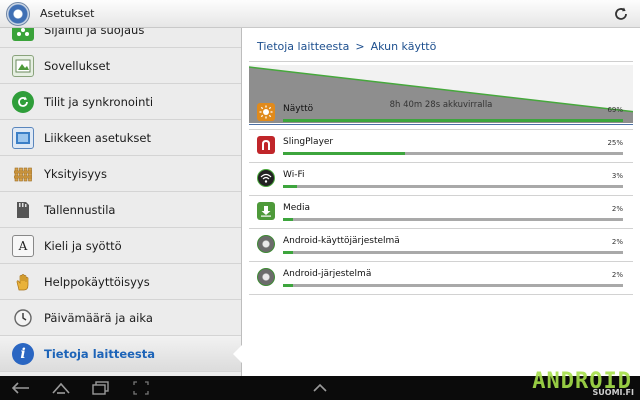 Image resolution: width=640 pixels, height=400 pixels. I want to click on sidebar-item-label: Helppokäyttöisyys, so click(97, 281).